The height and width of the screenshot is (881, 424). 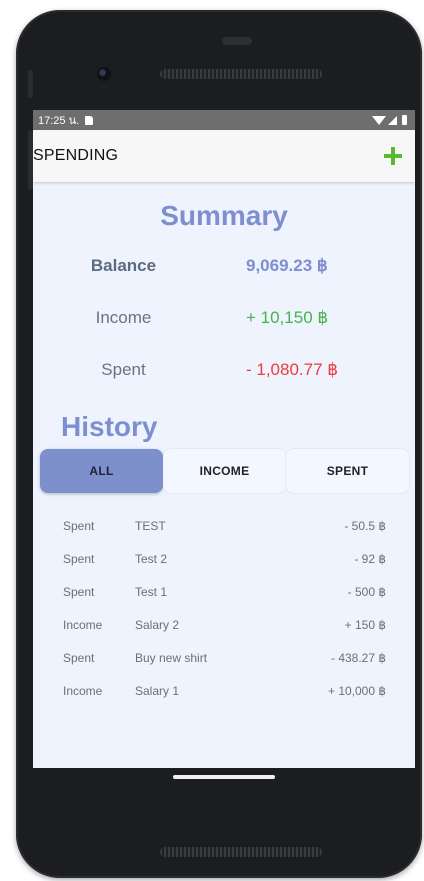 What do you see at coordinates (347, 471) in the screenshot?
I see `tab-spent: SPENT` at bounding box center [347, 471].